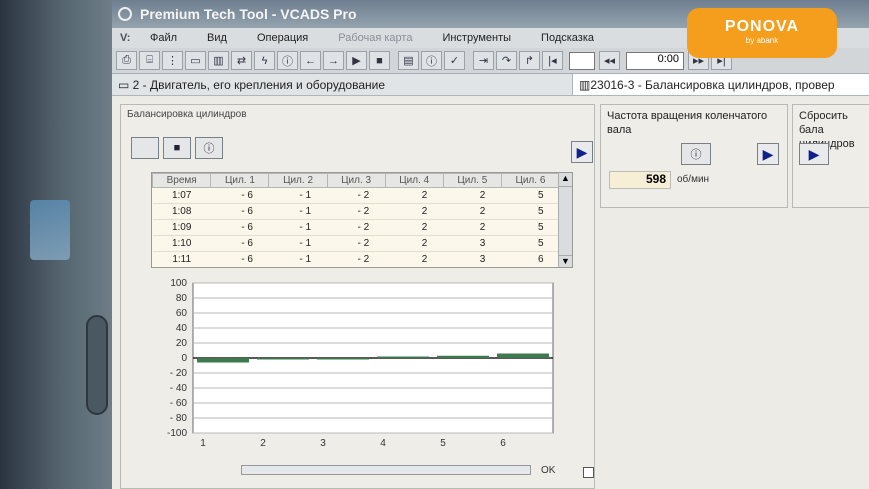  Describe the element at coordinates (687, 123) in the screenshot. I see `rpm-label: Частота вращения коленчатого вала` at that location.